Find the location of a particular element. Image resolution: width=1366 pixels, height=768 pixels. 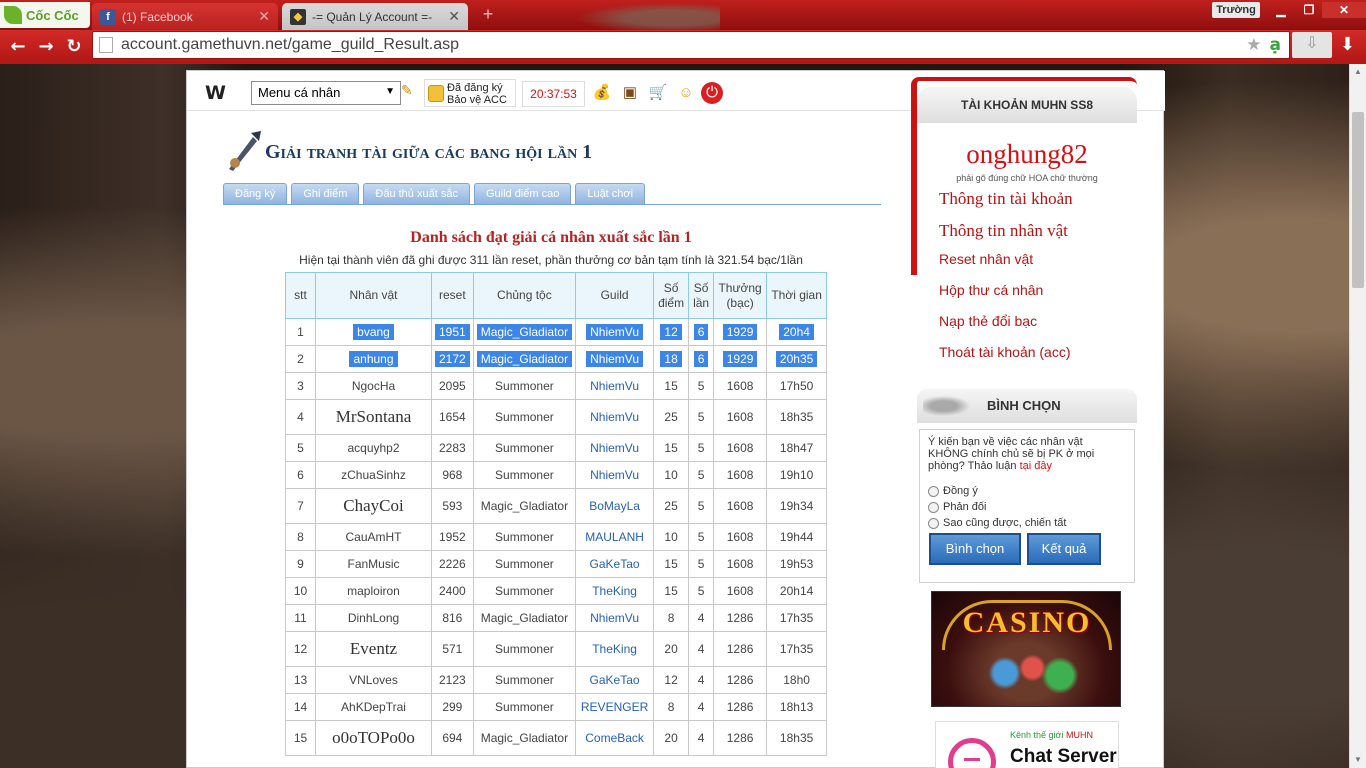

back-icon: ← is located at coordinates (18, 47).